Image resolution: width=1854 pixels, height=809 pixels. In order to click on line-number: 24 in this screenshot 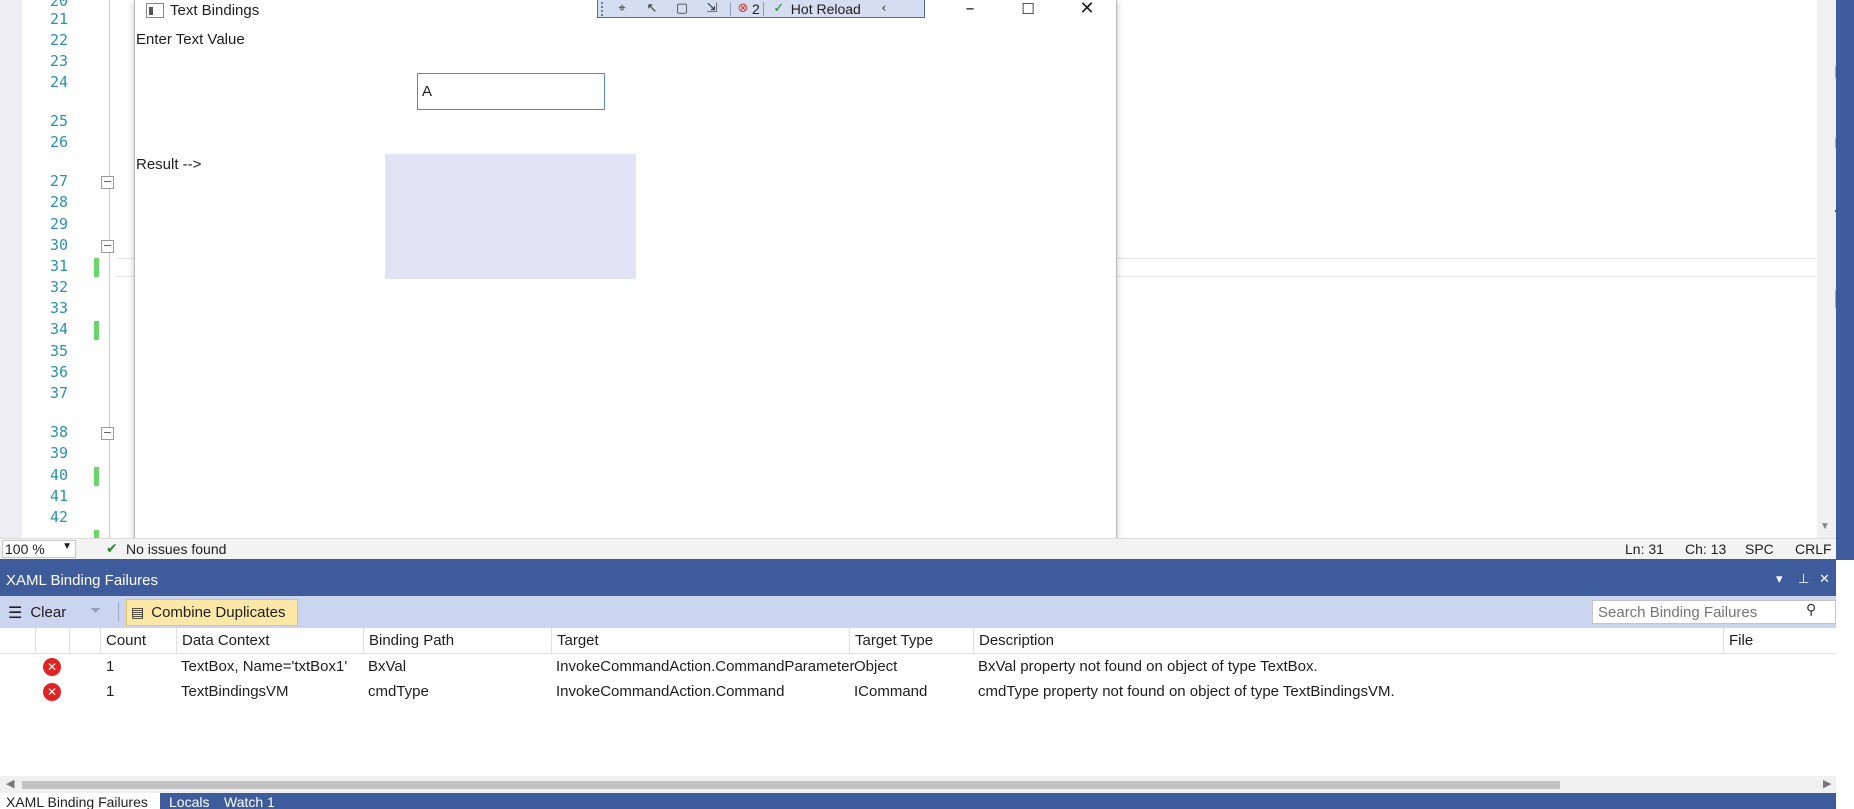, I will do `click(58, 82)`.